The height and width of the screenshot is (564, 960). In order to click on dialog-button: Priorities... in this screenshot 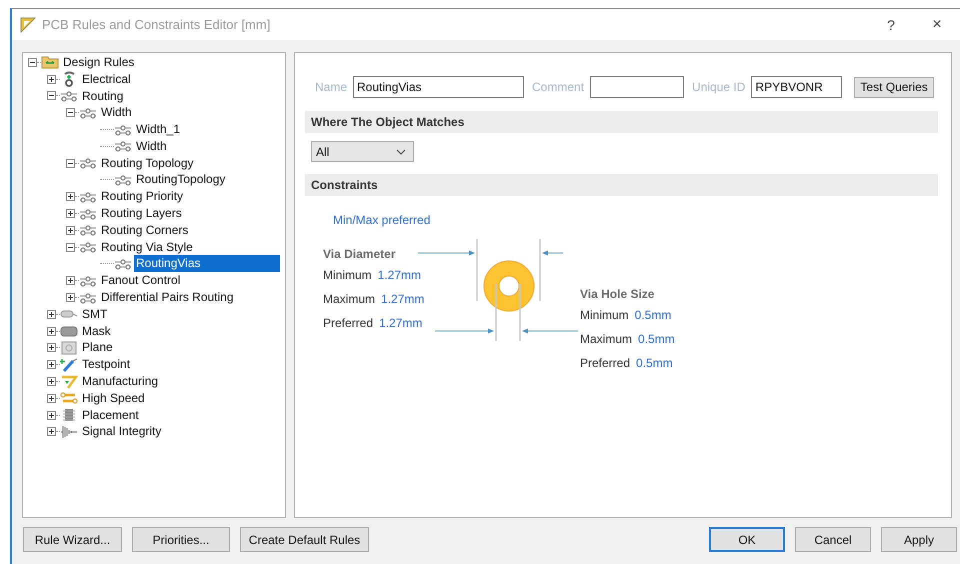, I will do `click(181, 539)`.